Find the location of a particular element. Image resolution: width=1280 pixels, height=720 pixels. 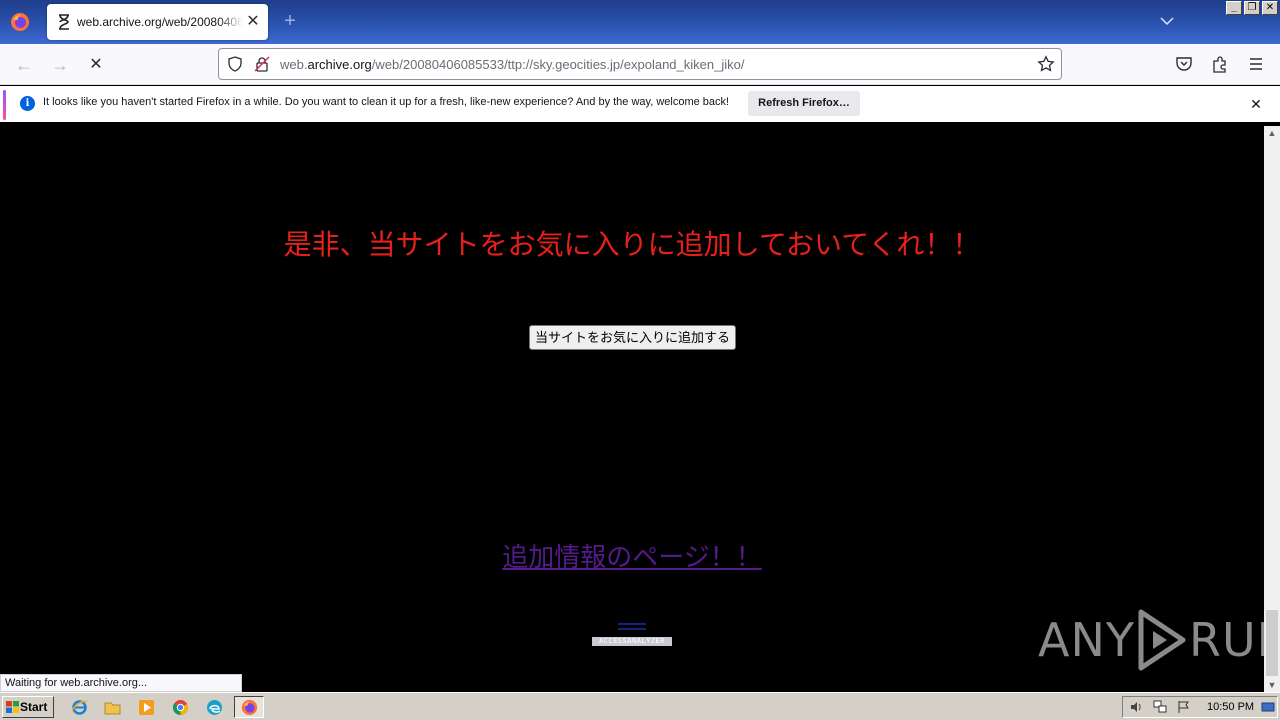

scroll-thumb is located at coordinates (1272, 643).